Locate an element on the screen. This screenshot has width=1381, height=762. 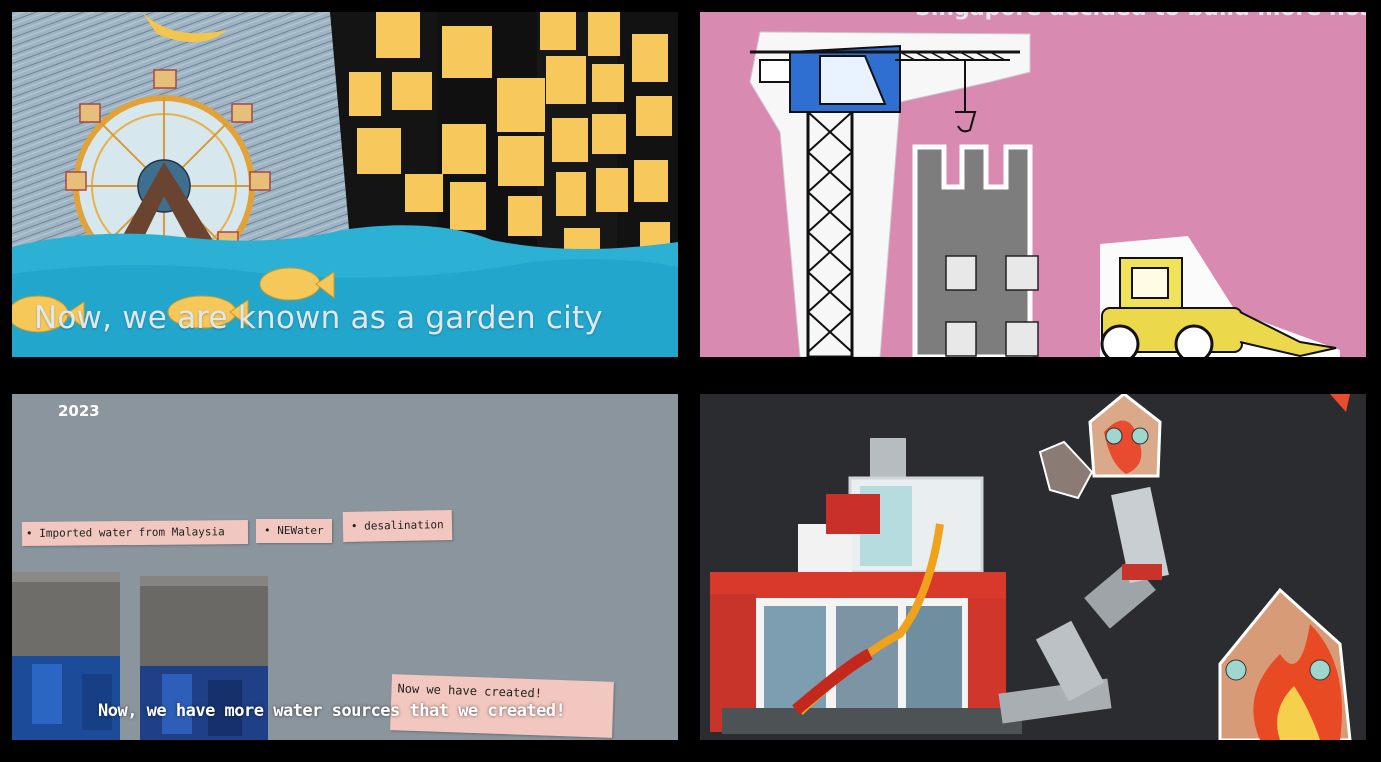
year-label: 2023 is located at coordinates (79, 411).